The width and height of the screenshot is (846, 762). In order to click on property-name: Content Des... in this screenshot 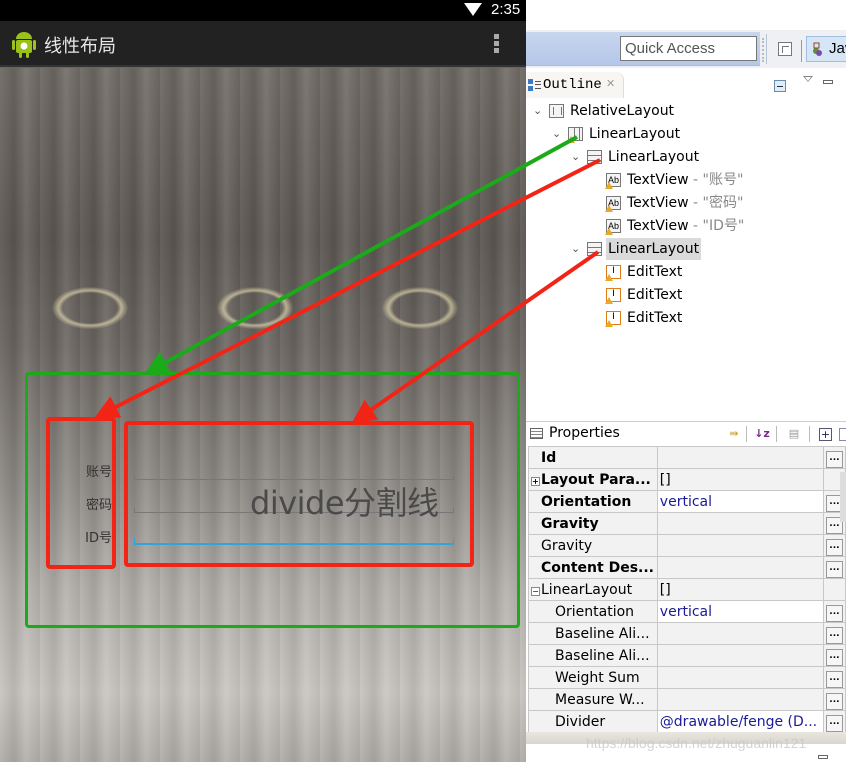, I will do `click(593, 567)`.